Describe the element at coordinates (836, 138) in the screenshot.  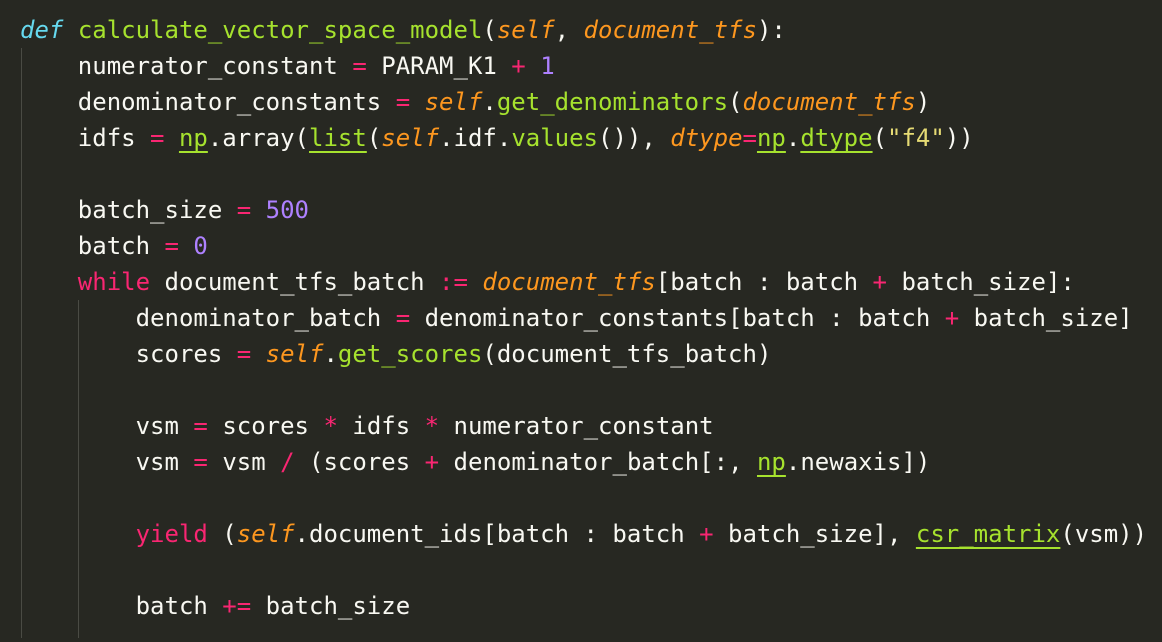
I see `function-dtype: dtype` at that location.